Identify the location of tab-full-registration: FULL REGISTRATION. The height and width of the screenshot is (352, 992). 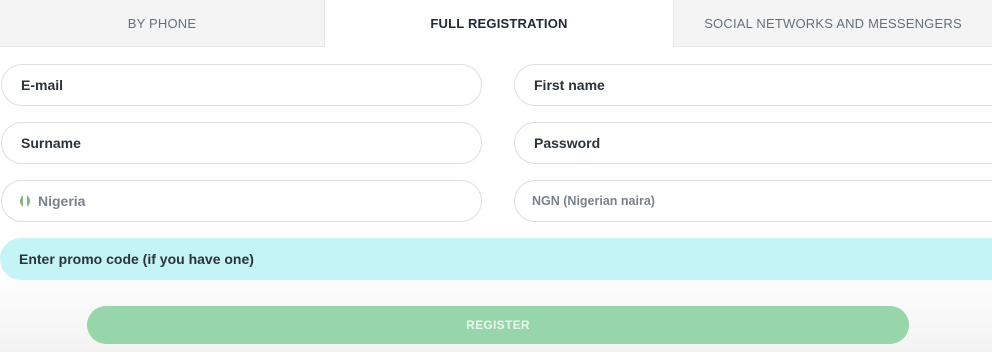
(499, 23).